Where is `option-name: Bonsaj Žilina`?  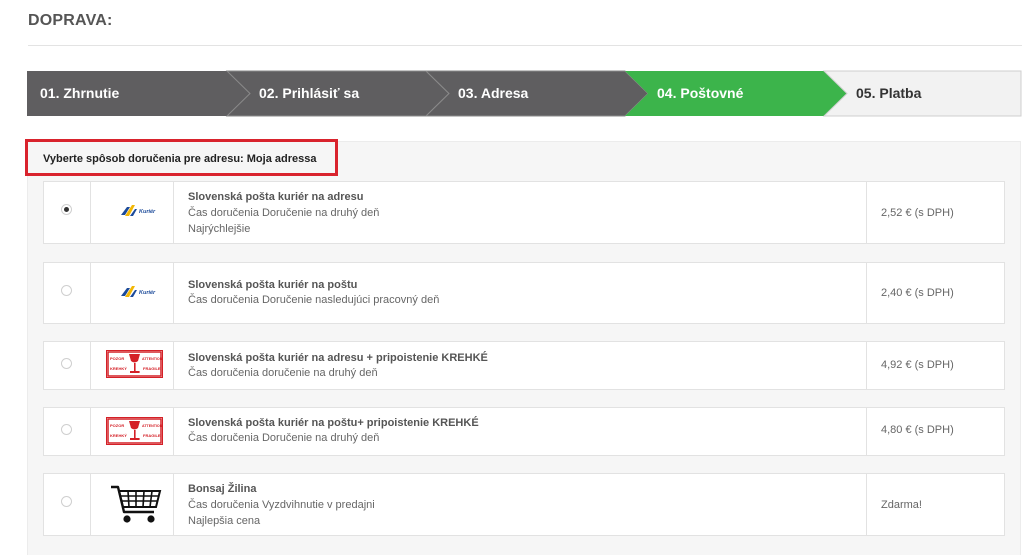 option-name: Bonsaj Žilina is located at coordinates (222, 489).